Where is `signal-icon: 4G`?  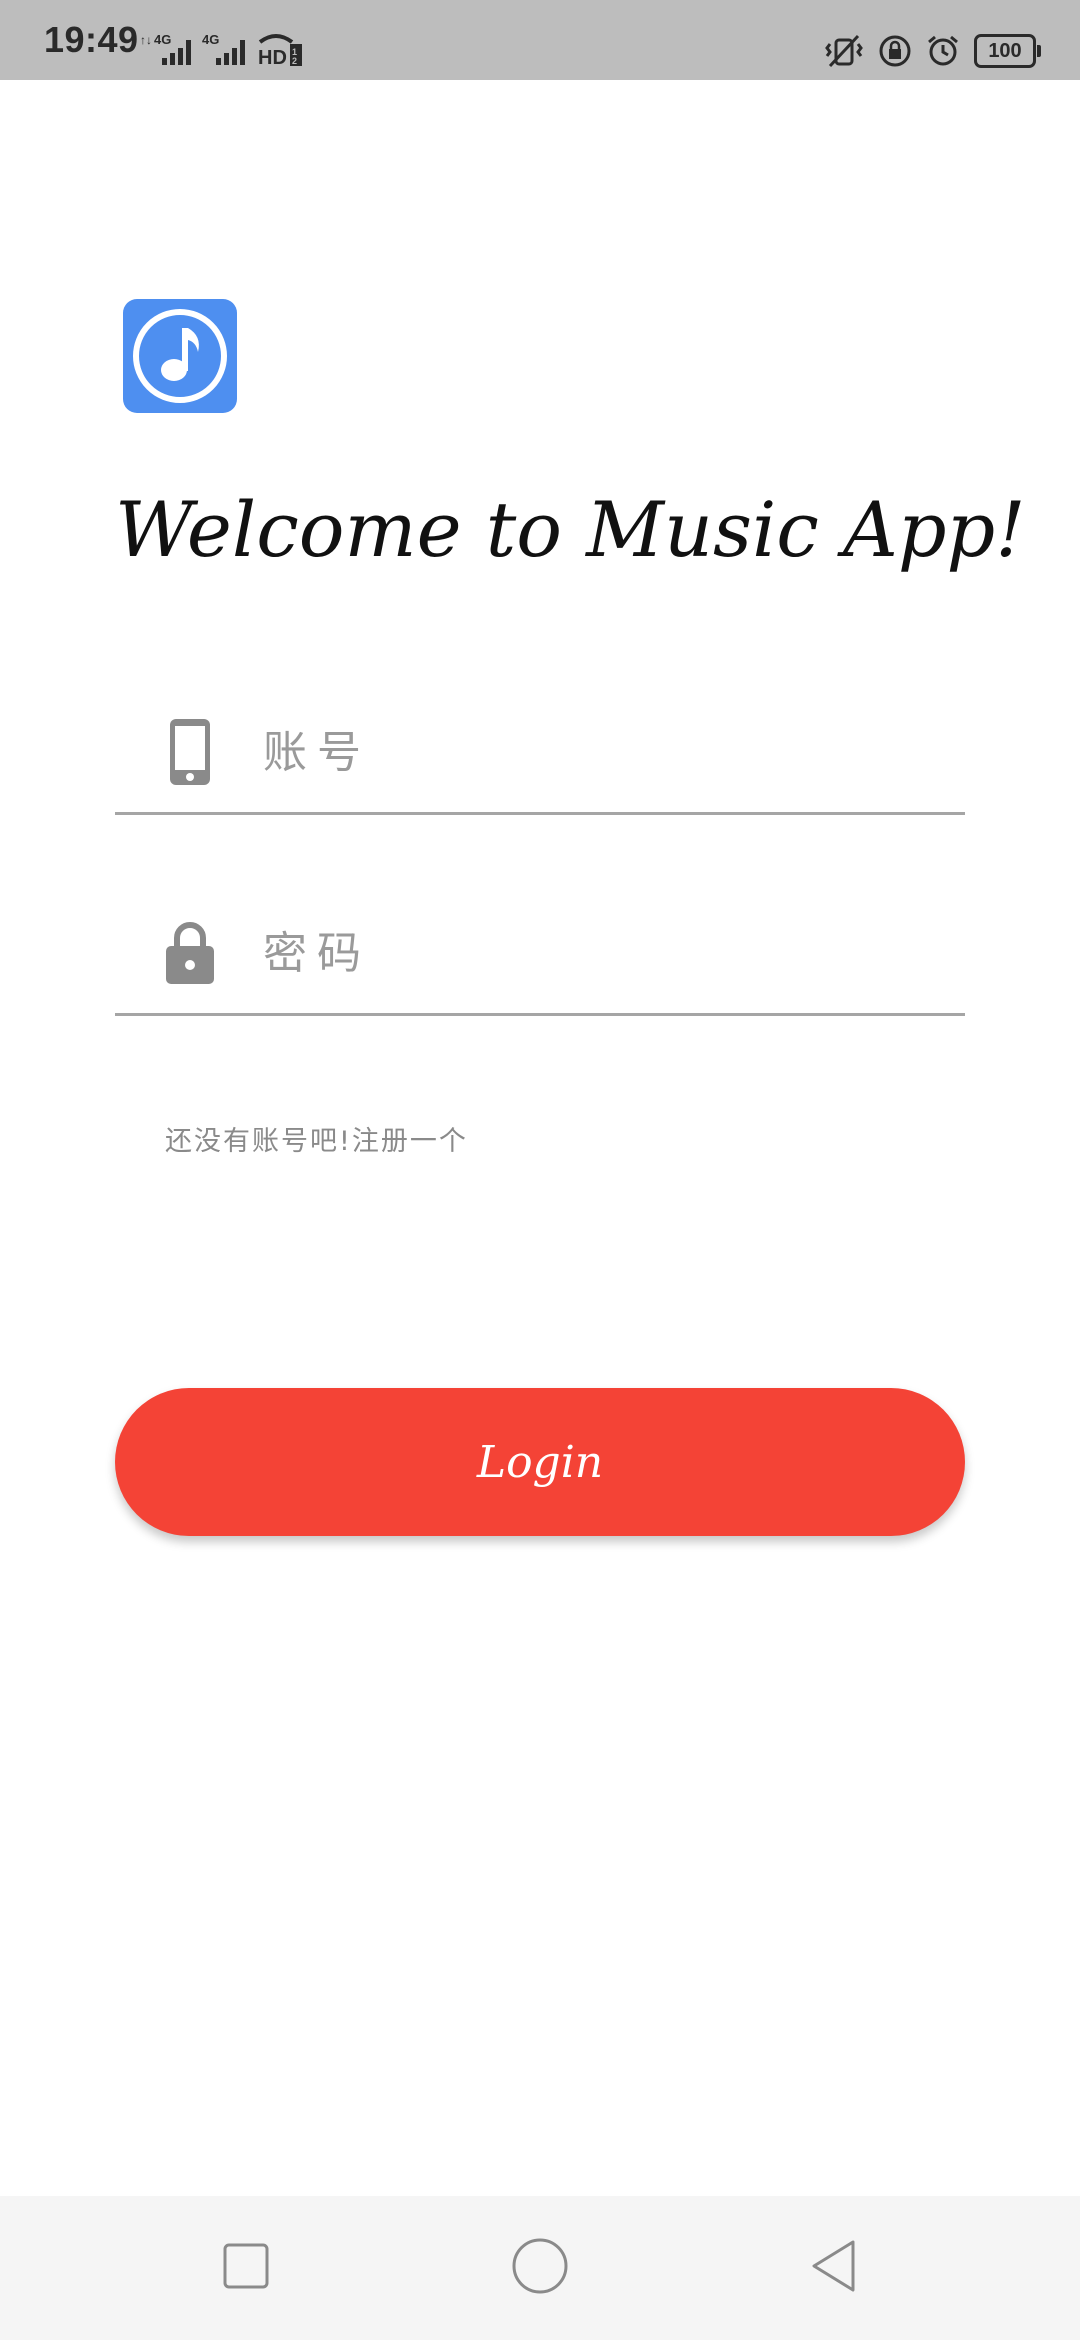
signal-icon: 4G is located at coordinates (223, 48).